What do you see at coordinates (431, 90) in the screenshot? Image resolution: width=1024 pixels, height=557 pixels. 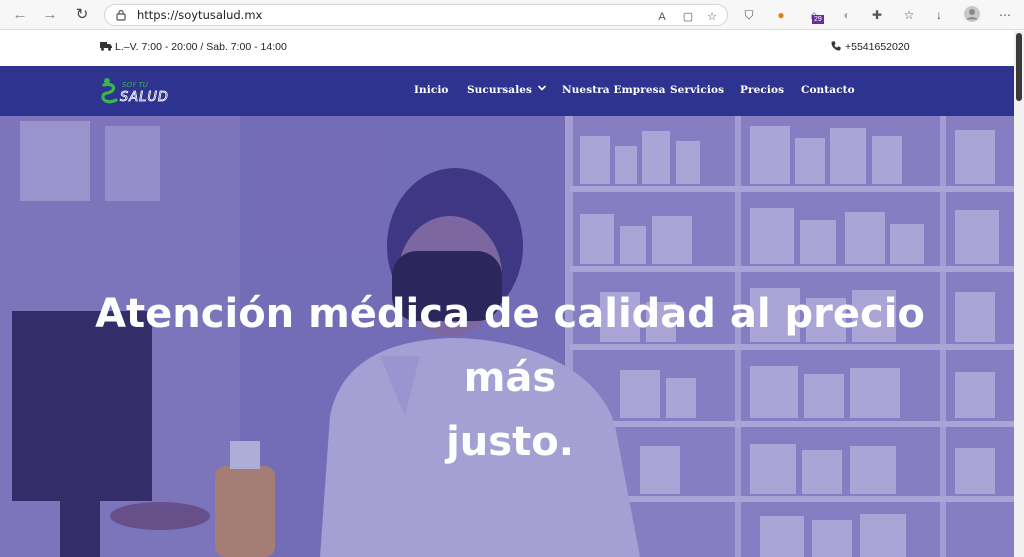 I see `nav-inicio: Inicio` at bounding box center [431, 90].